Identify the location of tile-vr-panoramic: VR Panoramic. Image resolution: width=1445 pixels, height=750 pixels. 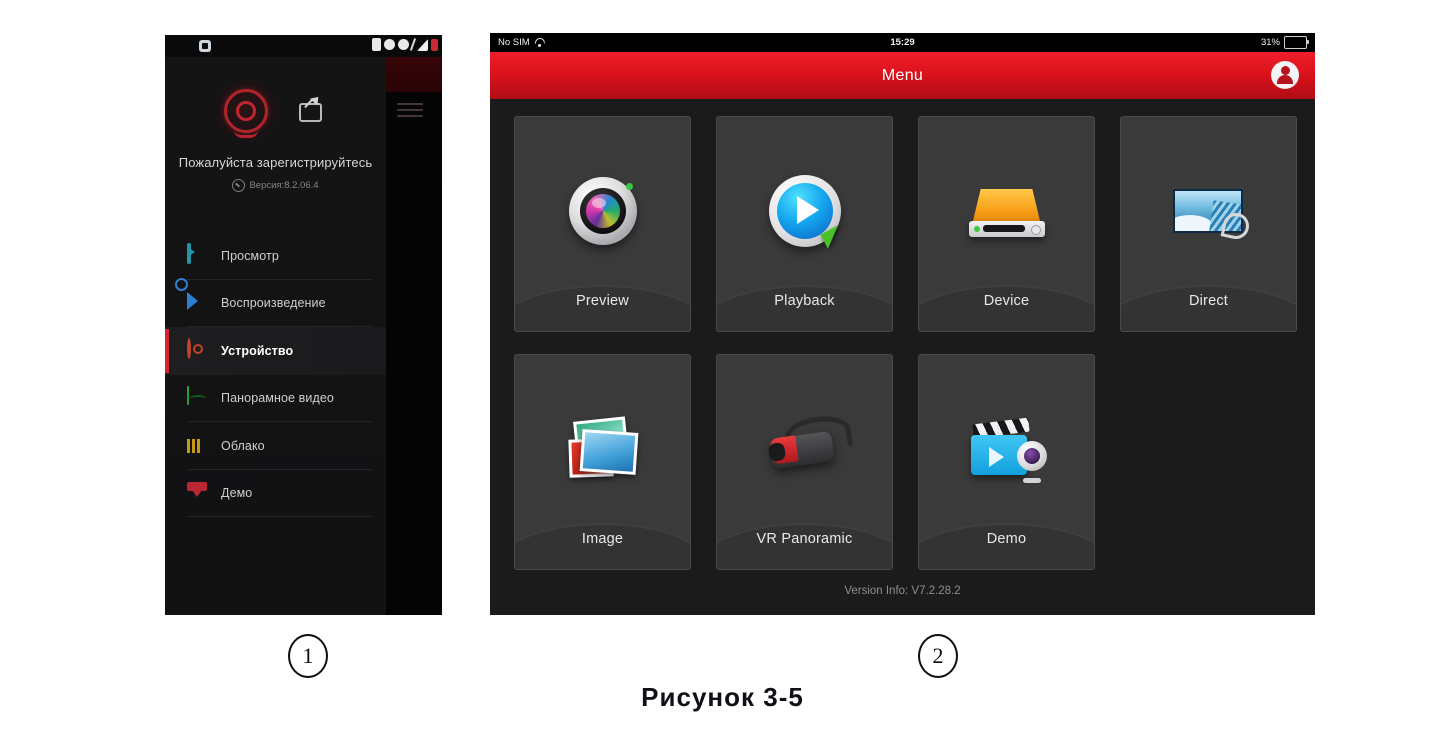
(804, 462).